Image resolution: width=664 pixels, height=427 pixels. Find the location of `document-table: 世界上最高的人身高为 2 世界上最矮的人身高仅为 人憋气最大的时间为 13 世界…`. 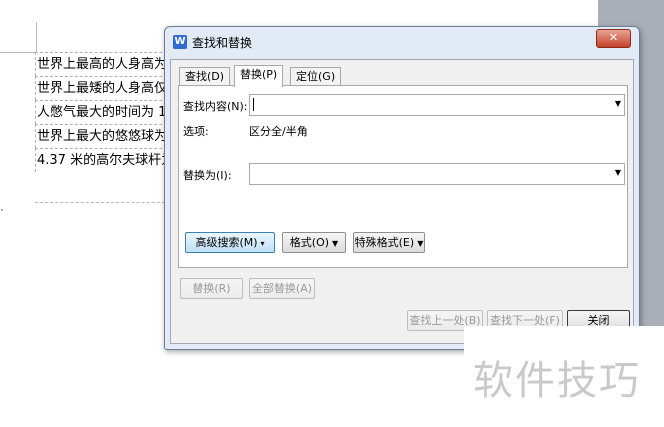

document-table: 世界上最高的人身高为 2 世界上最矮的人身高仅为 人憋气最大的时间为 13 世界… is located at coordinates (106, 127).